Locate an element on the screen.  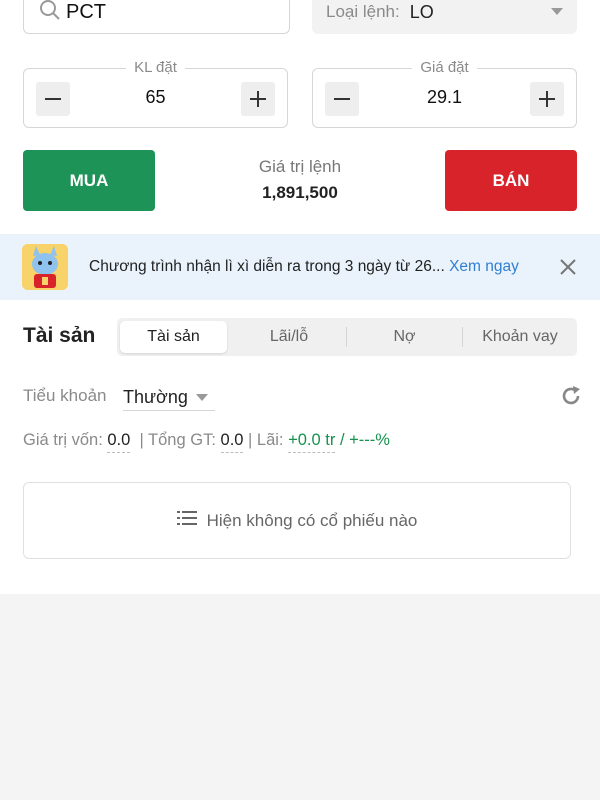
price-minus-button is located at coordinates (342, 99).